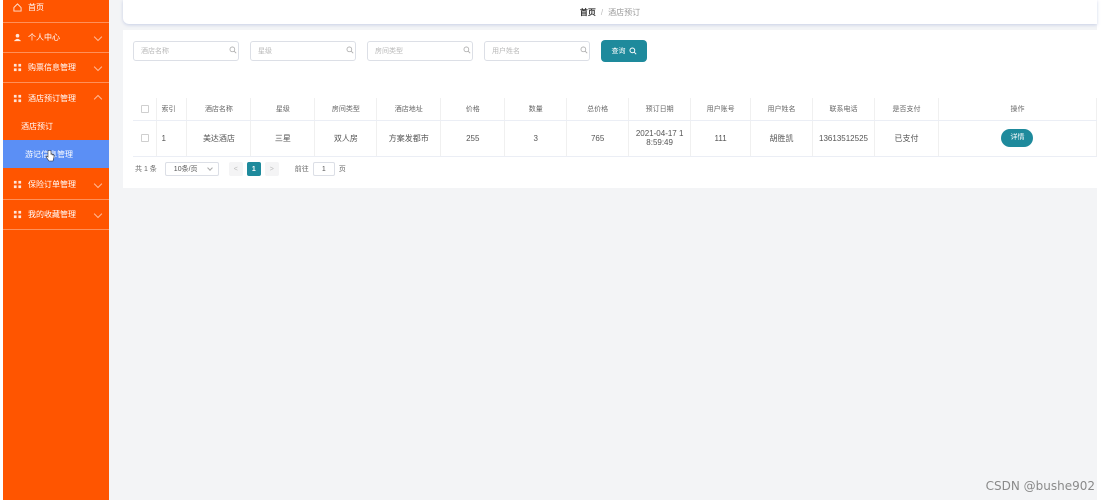 The image size is (1109, 500). What do you see at coordinates (420, 51) in the screenshot?
I see `room-type-input` at bounding box center [420, 51].